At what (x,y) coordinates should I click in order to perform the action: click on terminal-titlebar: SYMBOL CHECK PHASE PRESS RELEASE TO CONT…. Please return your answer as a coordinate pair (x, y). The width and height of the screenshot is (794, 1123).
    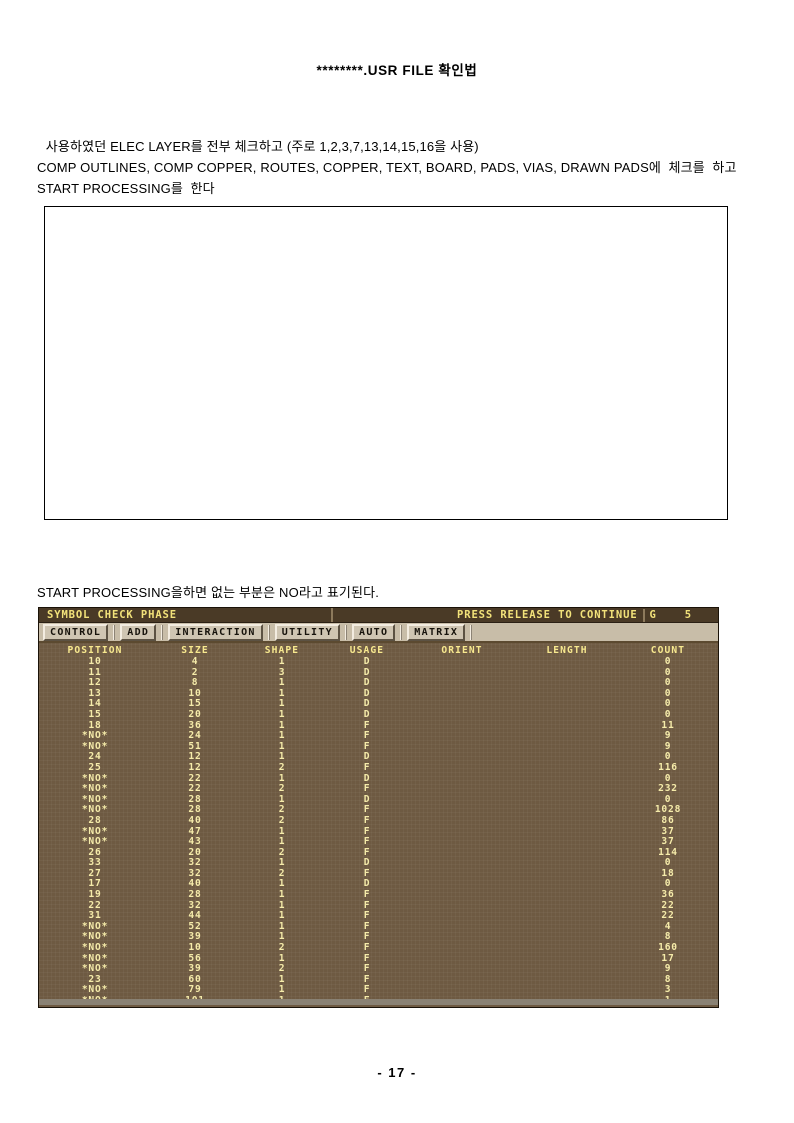
    Looking at the image, I should click on (378, 615).